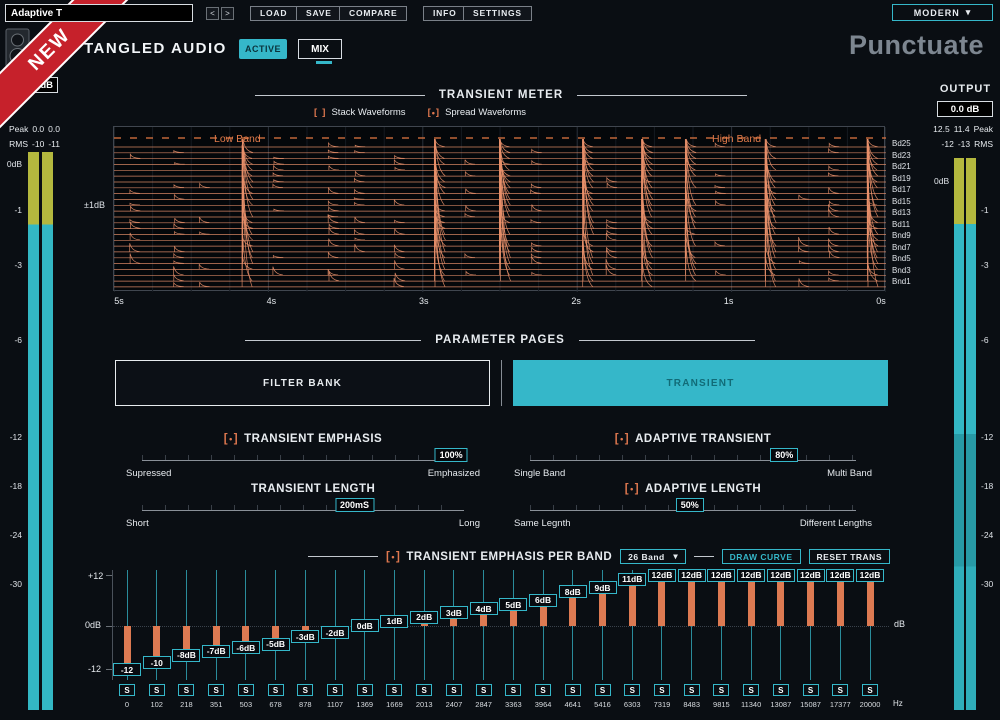 The height and width of the screenshot is (720, 1000). I want to click on band-count-select: 26 Band ▾, so click(653, 556).